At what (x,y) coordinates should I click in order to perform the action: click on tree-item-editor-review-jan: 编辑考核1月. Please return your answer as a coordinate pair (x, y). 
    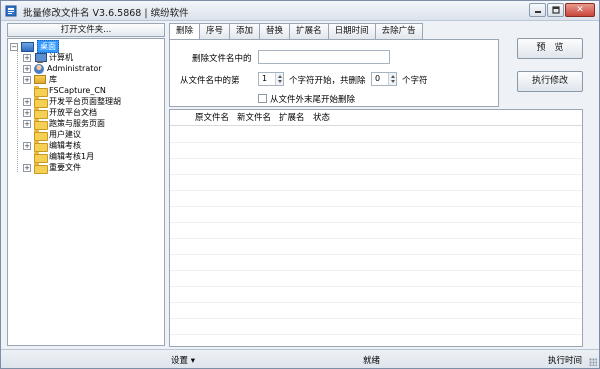
    Looking at the image, I should click on (64, 157).